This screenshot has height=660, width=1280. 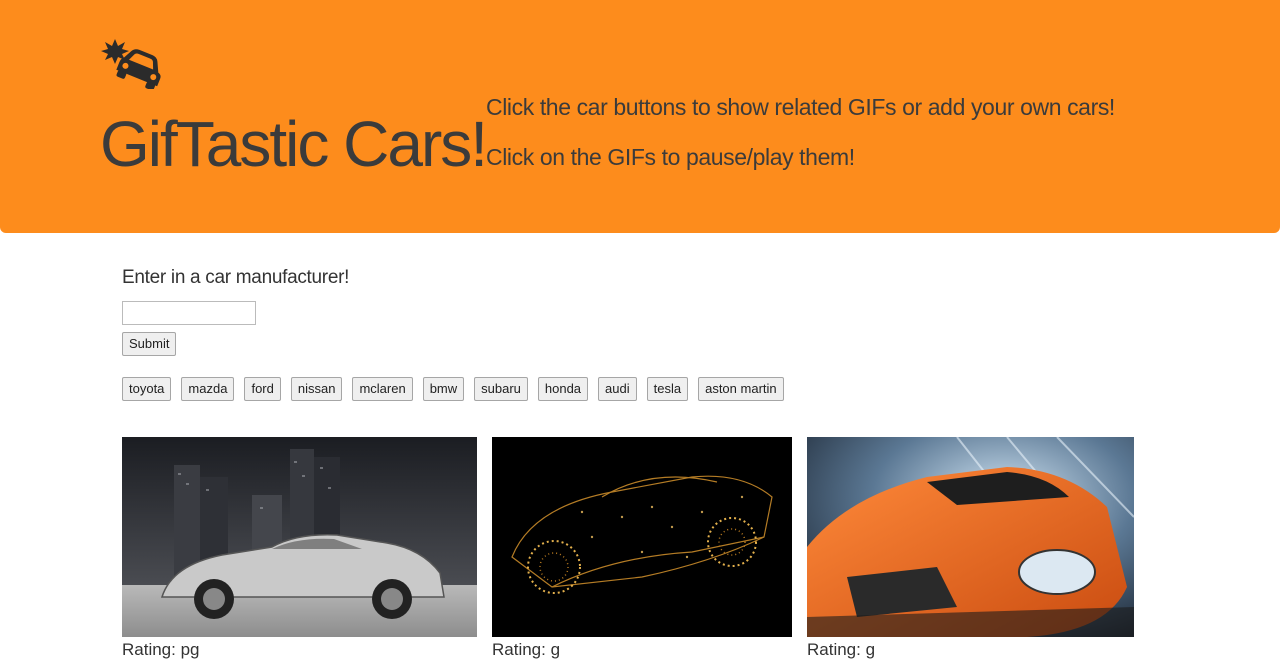 What do you see at coordinates (316, 389) in the screenshot?
I see `car-button-nissan: nissan` at bounding box center [316, 389].